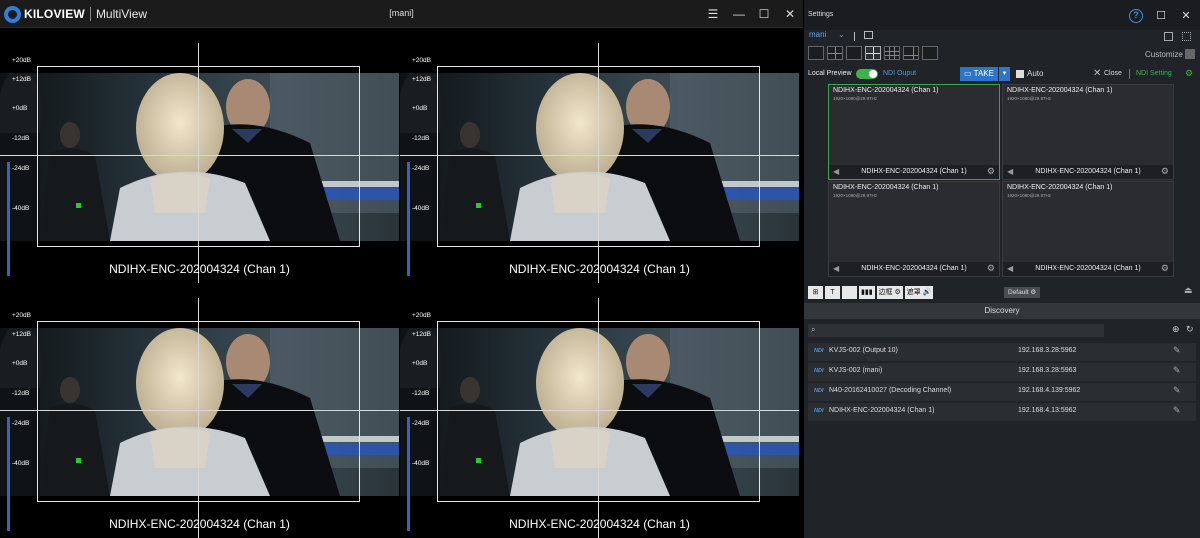 The height and width of the screenshot is (538, 1200). Describe the element at coordinates (421, 208) in the screenshot. I see `db-scale-label: -40dB` at that location.